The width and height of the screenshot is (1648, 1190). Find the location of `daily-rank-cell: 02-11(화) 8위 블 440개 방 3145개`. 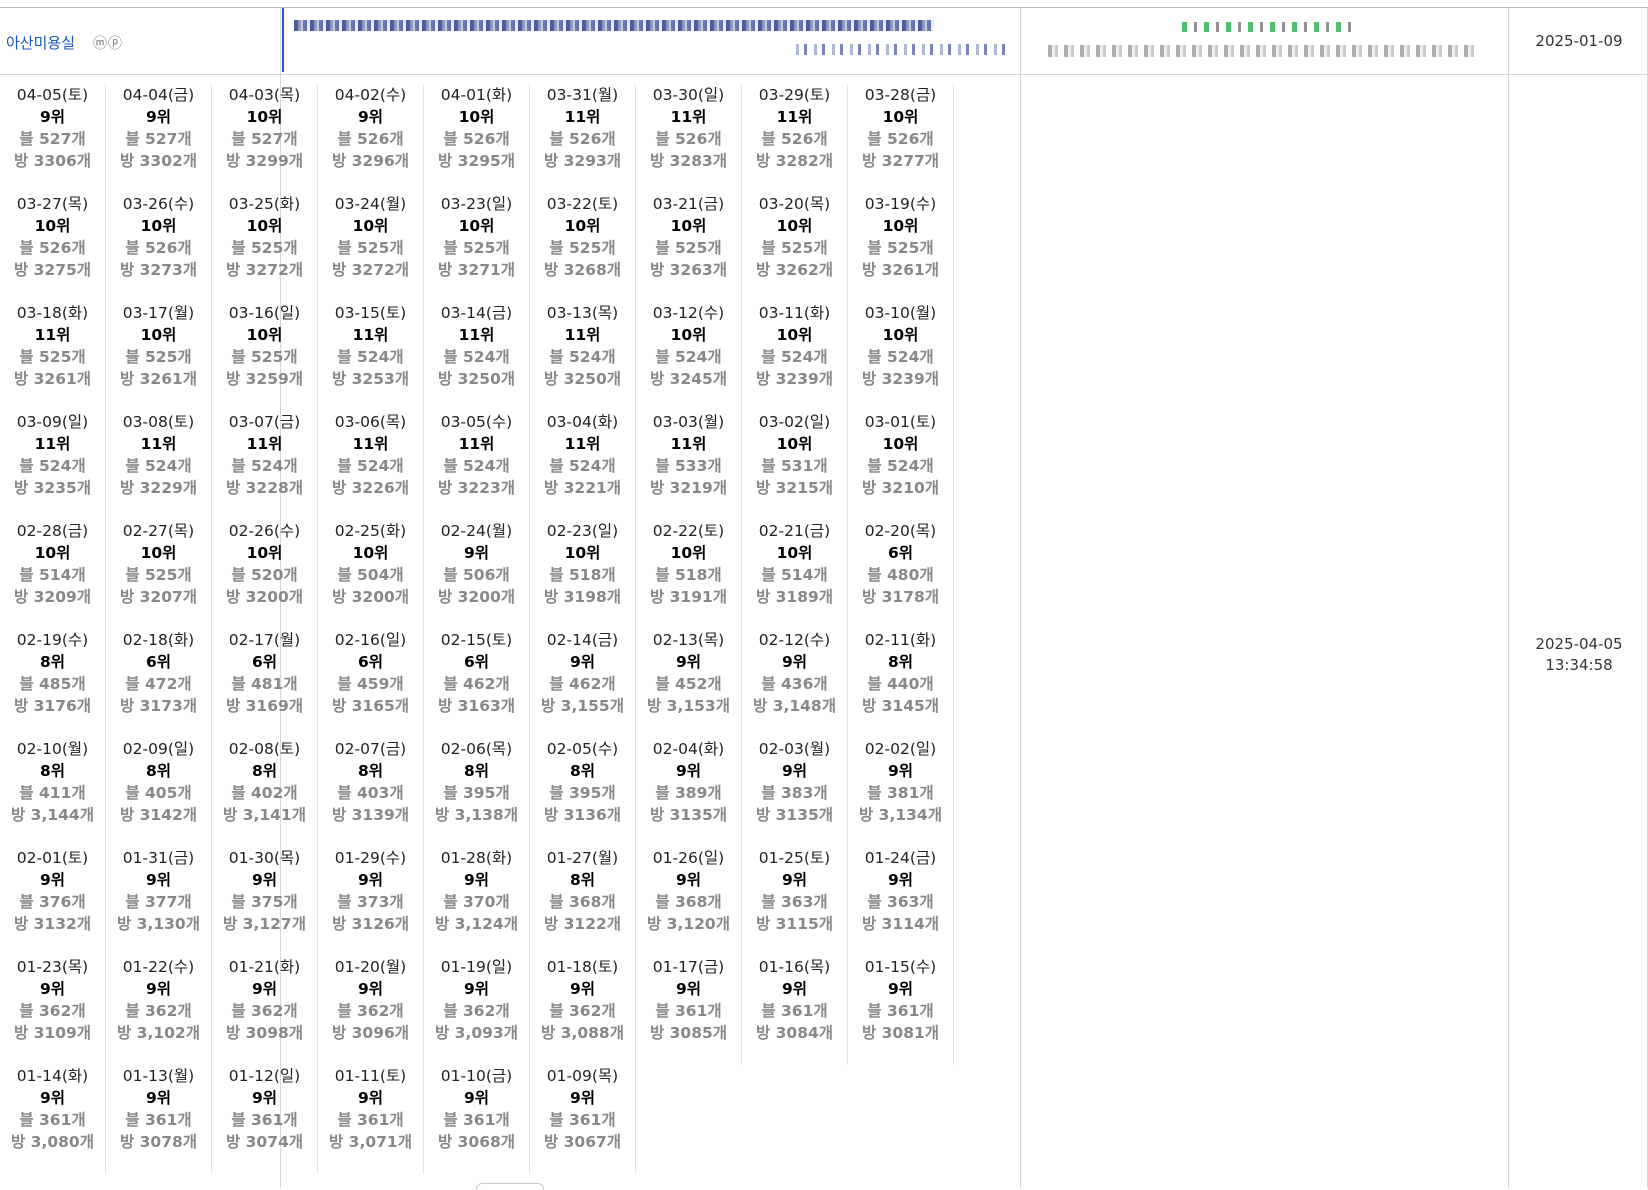

daily-rank-cell: 02-11(화) 8위 블 440개 방 3145개 is located at coordinates (901, 683).